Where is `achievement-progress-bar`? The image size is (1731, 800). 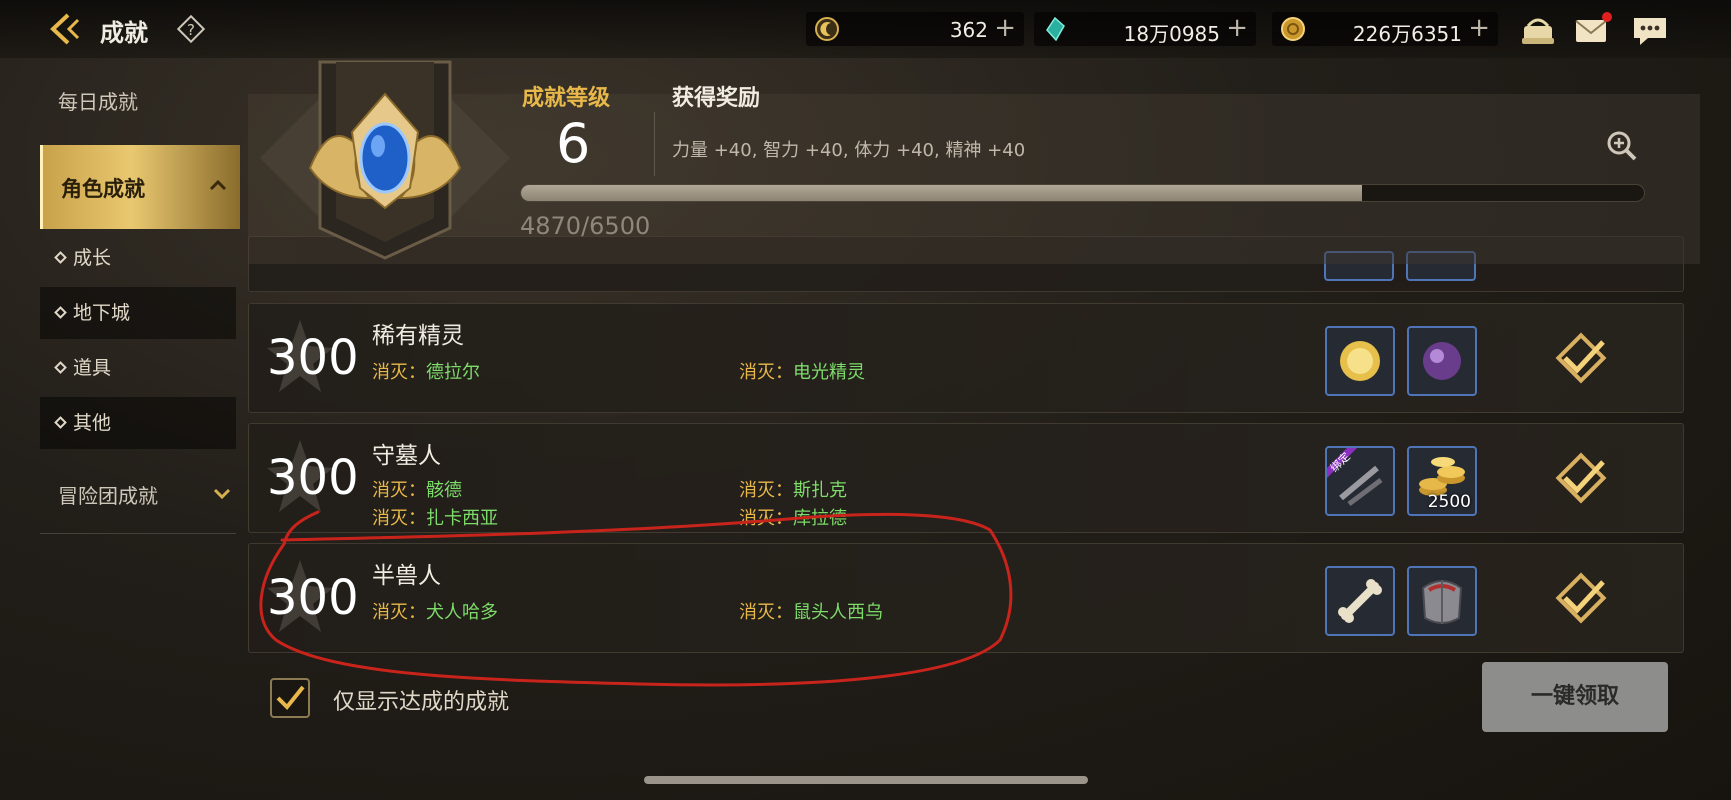
achievement-progress-bar is located at coordinates (1082, 193).